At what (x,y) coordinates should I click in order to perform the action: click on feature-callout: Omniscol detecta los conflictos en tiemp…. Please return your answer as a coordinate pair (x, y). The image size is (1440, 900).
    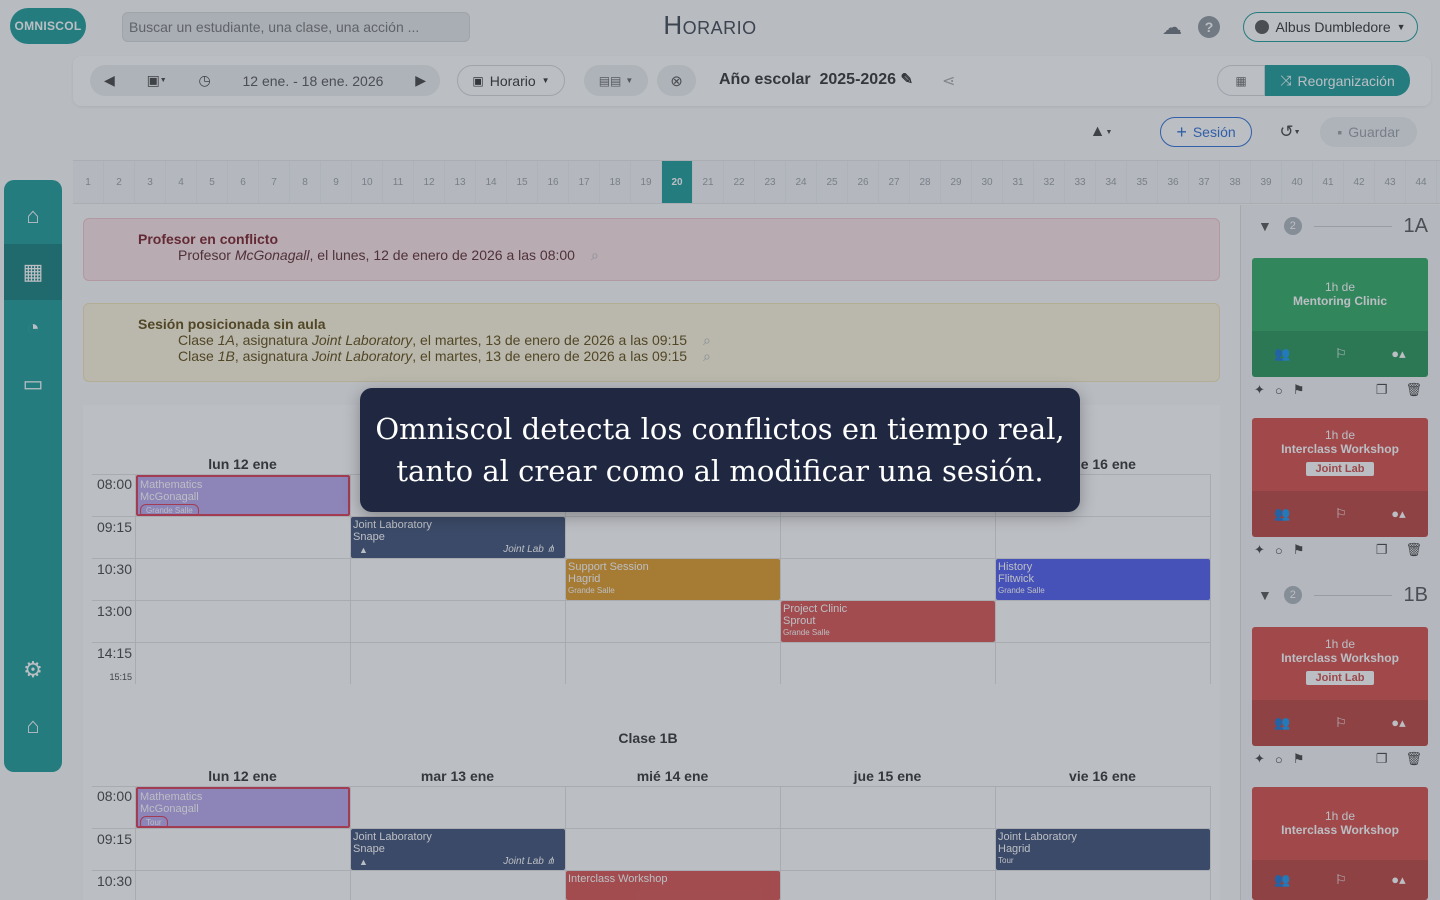
    Looking at the image, I should click on (720, 450).